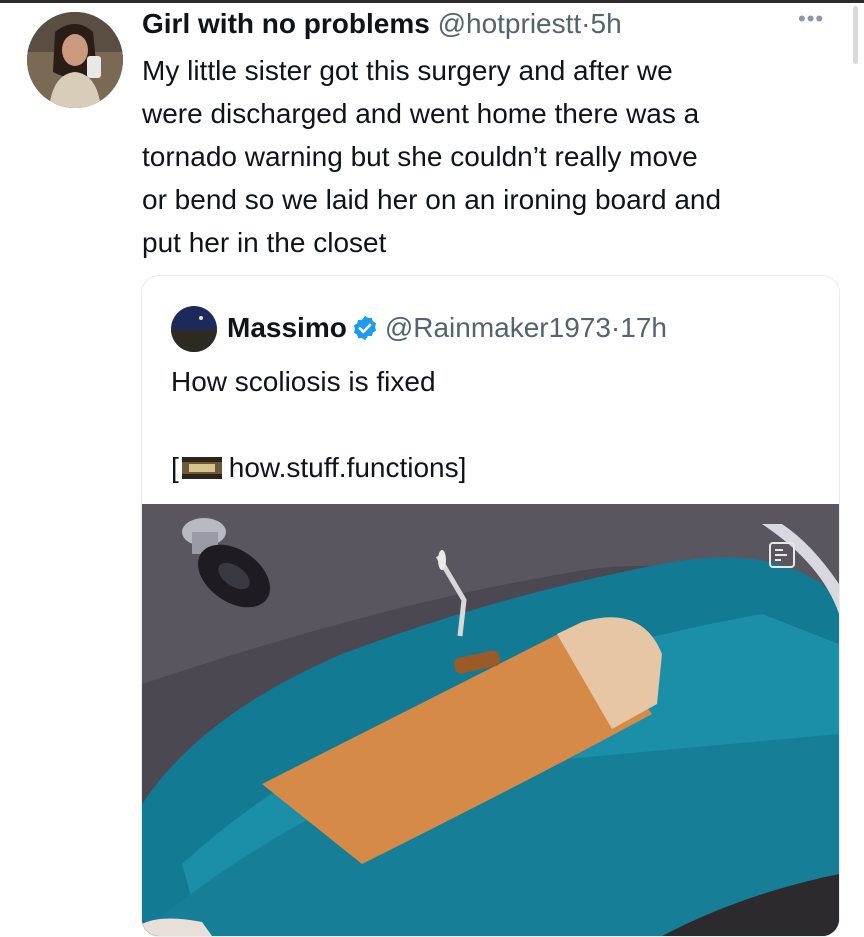  What do you see at coordinates (813, 19) in the screenshot?
I see `ellipsis-icon: •••` at bounding box center [813, 19].